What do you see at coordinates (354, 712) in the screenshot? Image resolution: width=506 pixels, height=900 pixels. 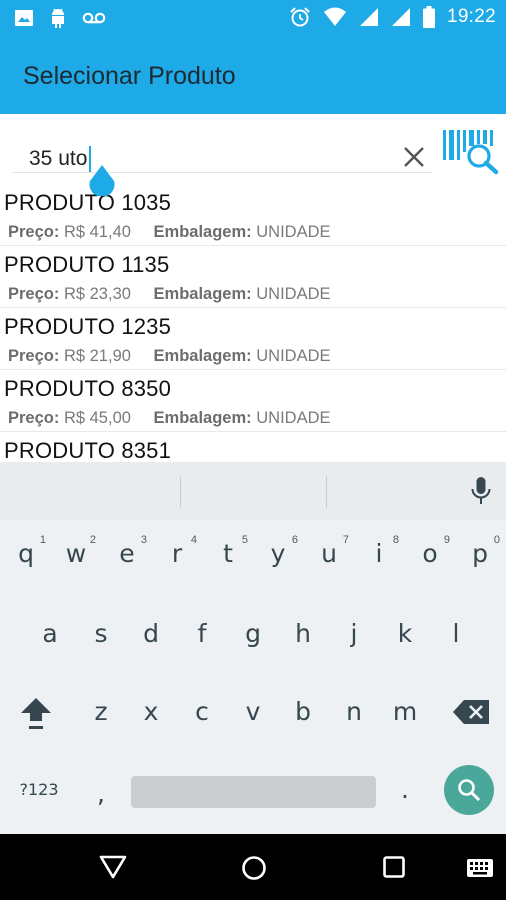 I see `key-n: n` at bounding box center [354, 712].